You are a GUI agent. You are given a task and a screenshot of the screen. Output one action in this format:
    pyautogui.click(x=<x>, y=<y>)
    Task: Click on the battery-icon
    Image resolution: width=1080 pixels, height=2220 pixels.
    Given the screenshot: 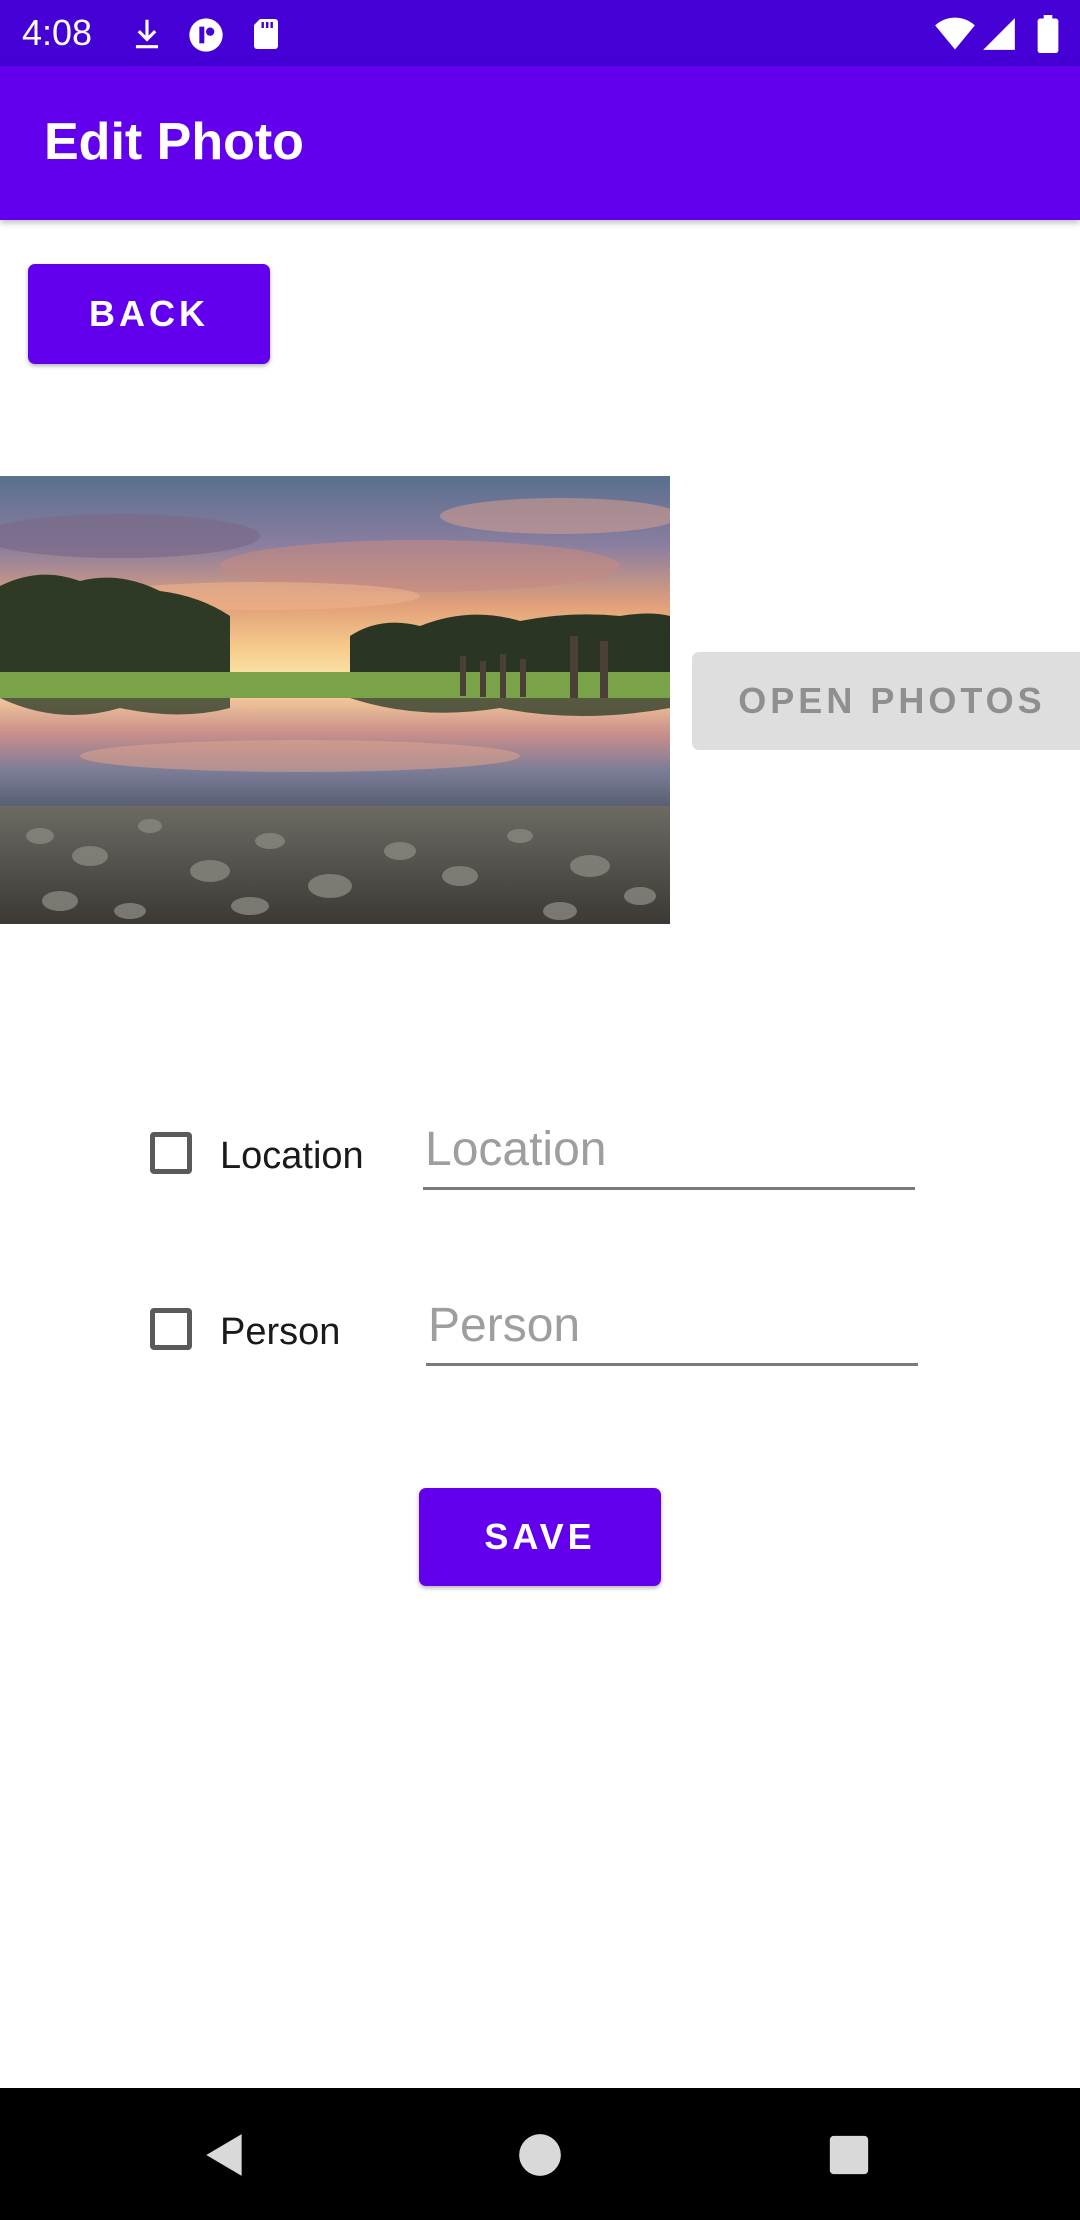 What is the action you would take?
    pyautogui.click(x=1048, y=34)
    